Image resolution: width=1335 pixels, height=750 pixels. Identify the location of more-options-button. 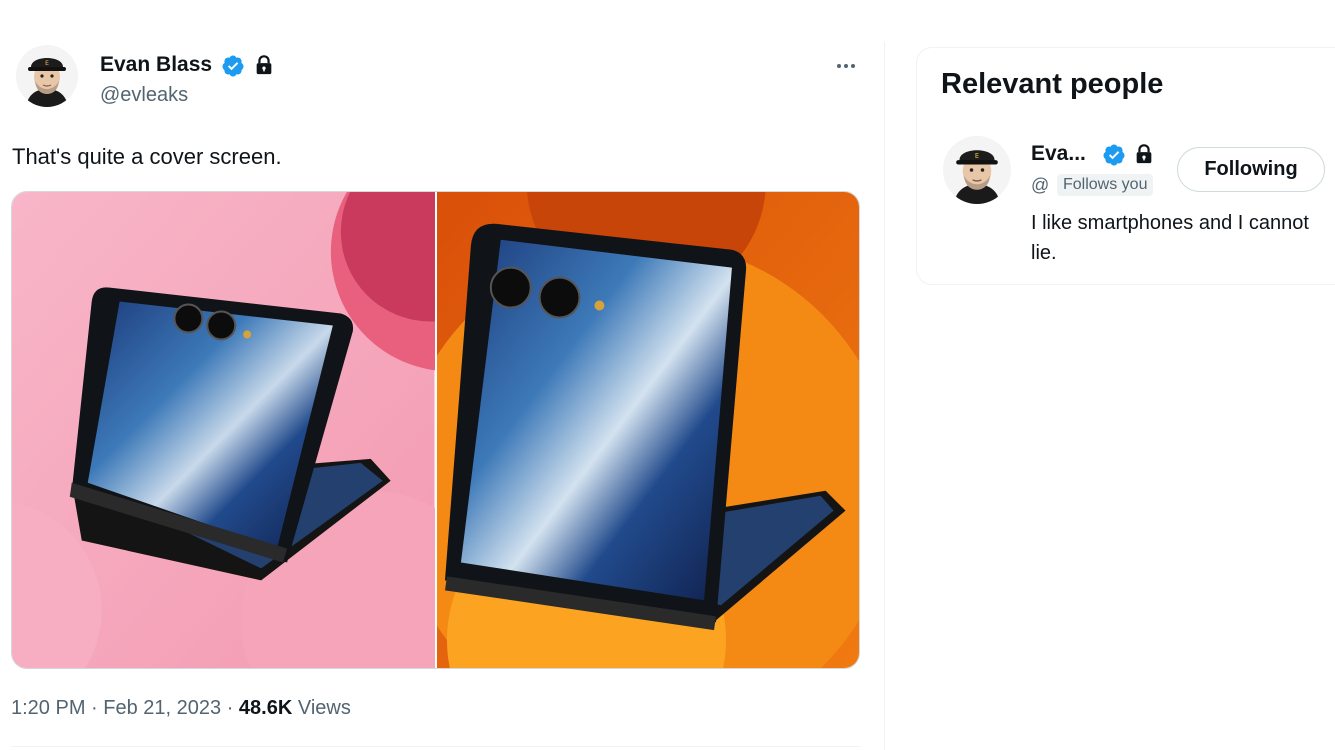
(846, 66).